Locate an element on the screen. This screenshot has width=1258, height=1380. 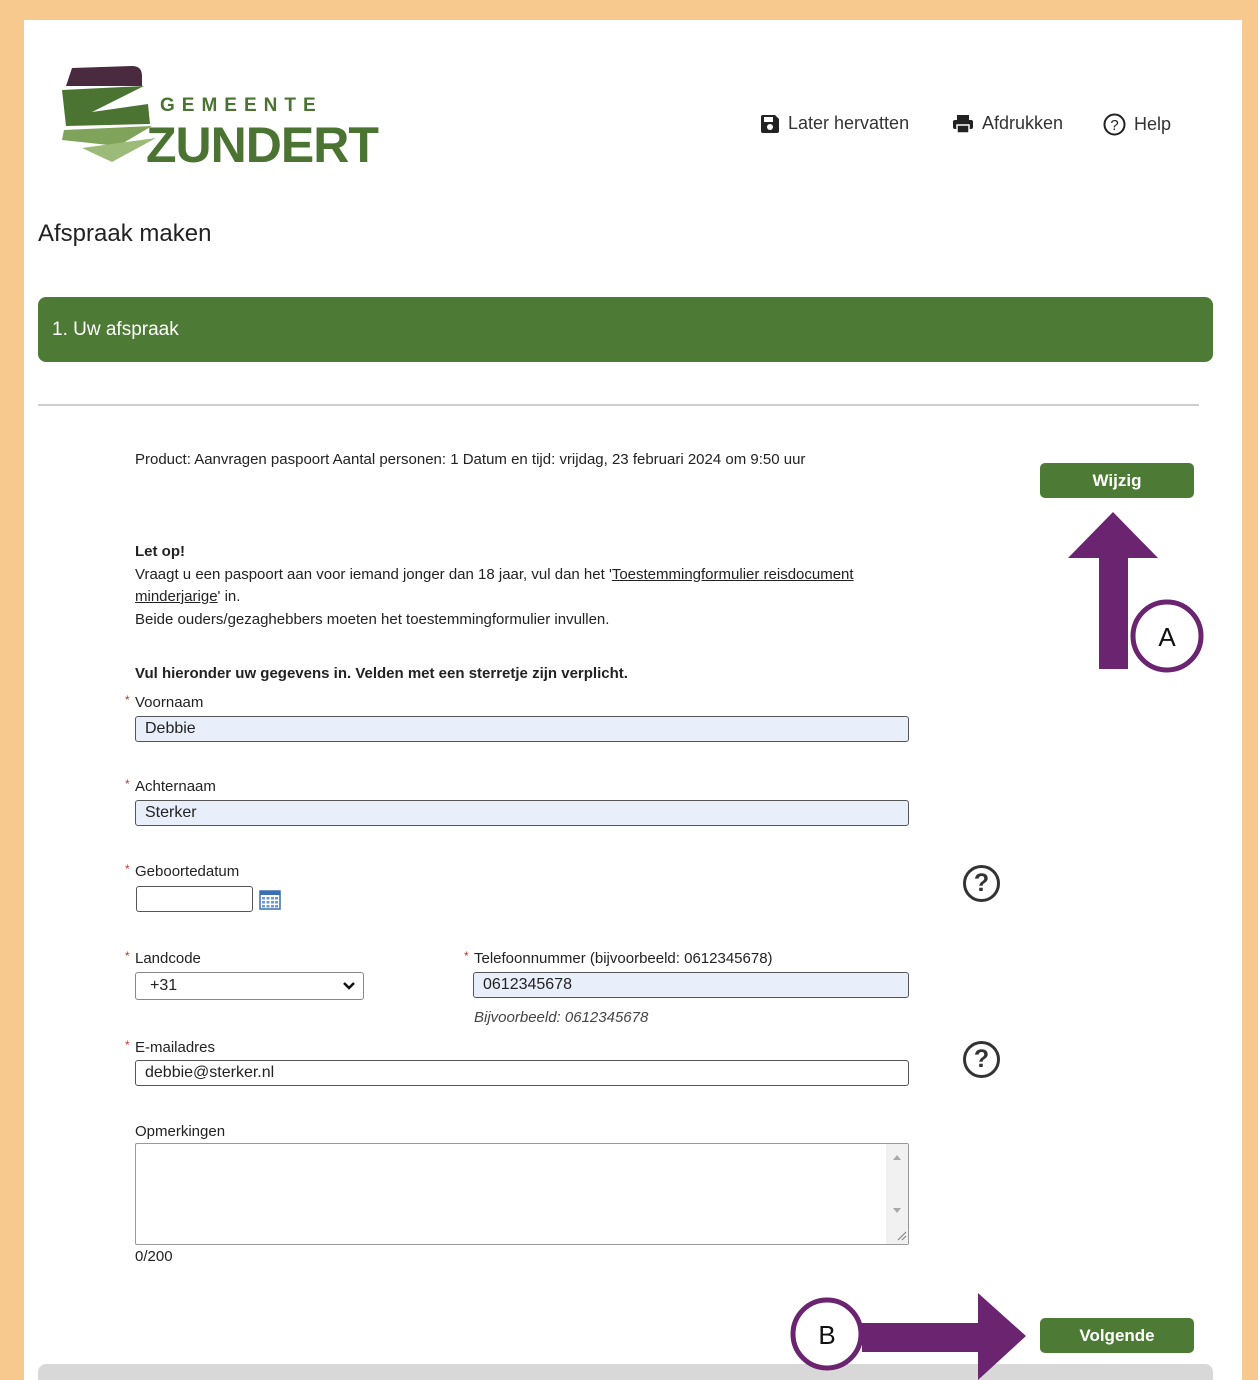
textarea-scrollbar is located at coordinates (897, 1194).